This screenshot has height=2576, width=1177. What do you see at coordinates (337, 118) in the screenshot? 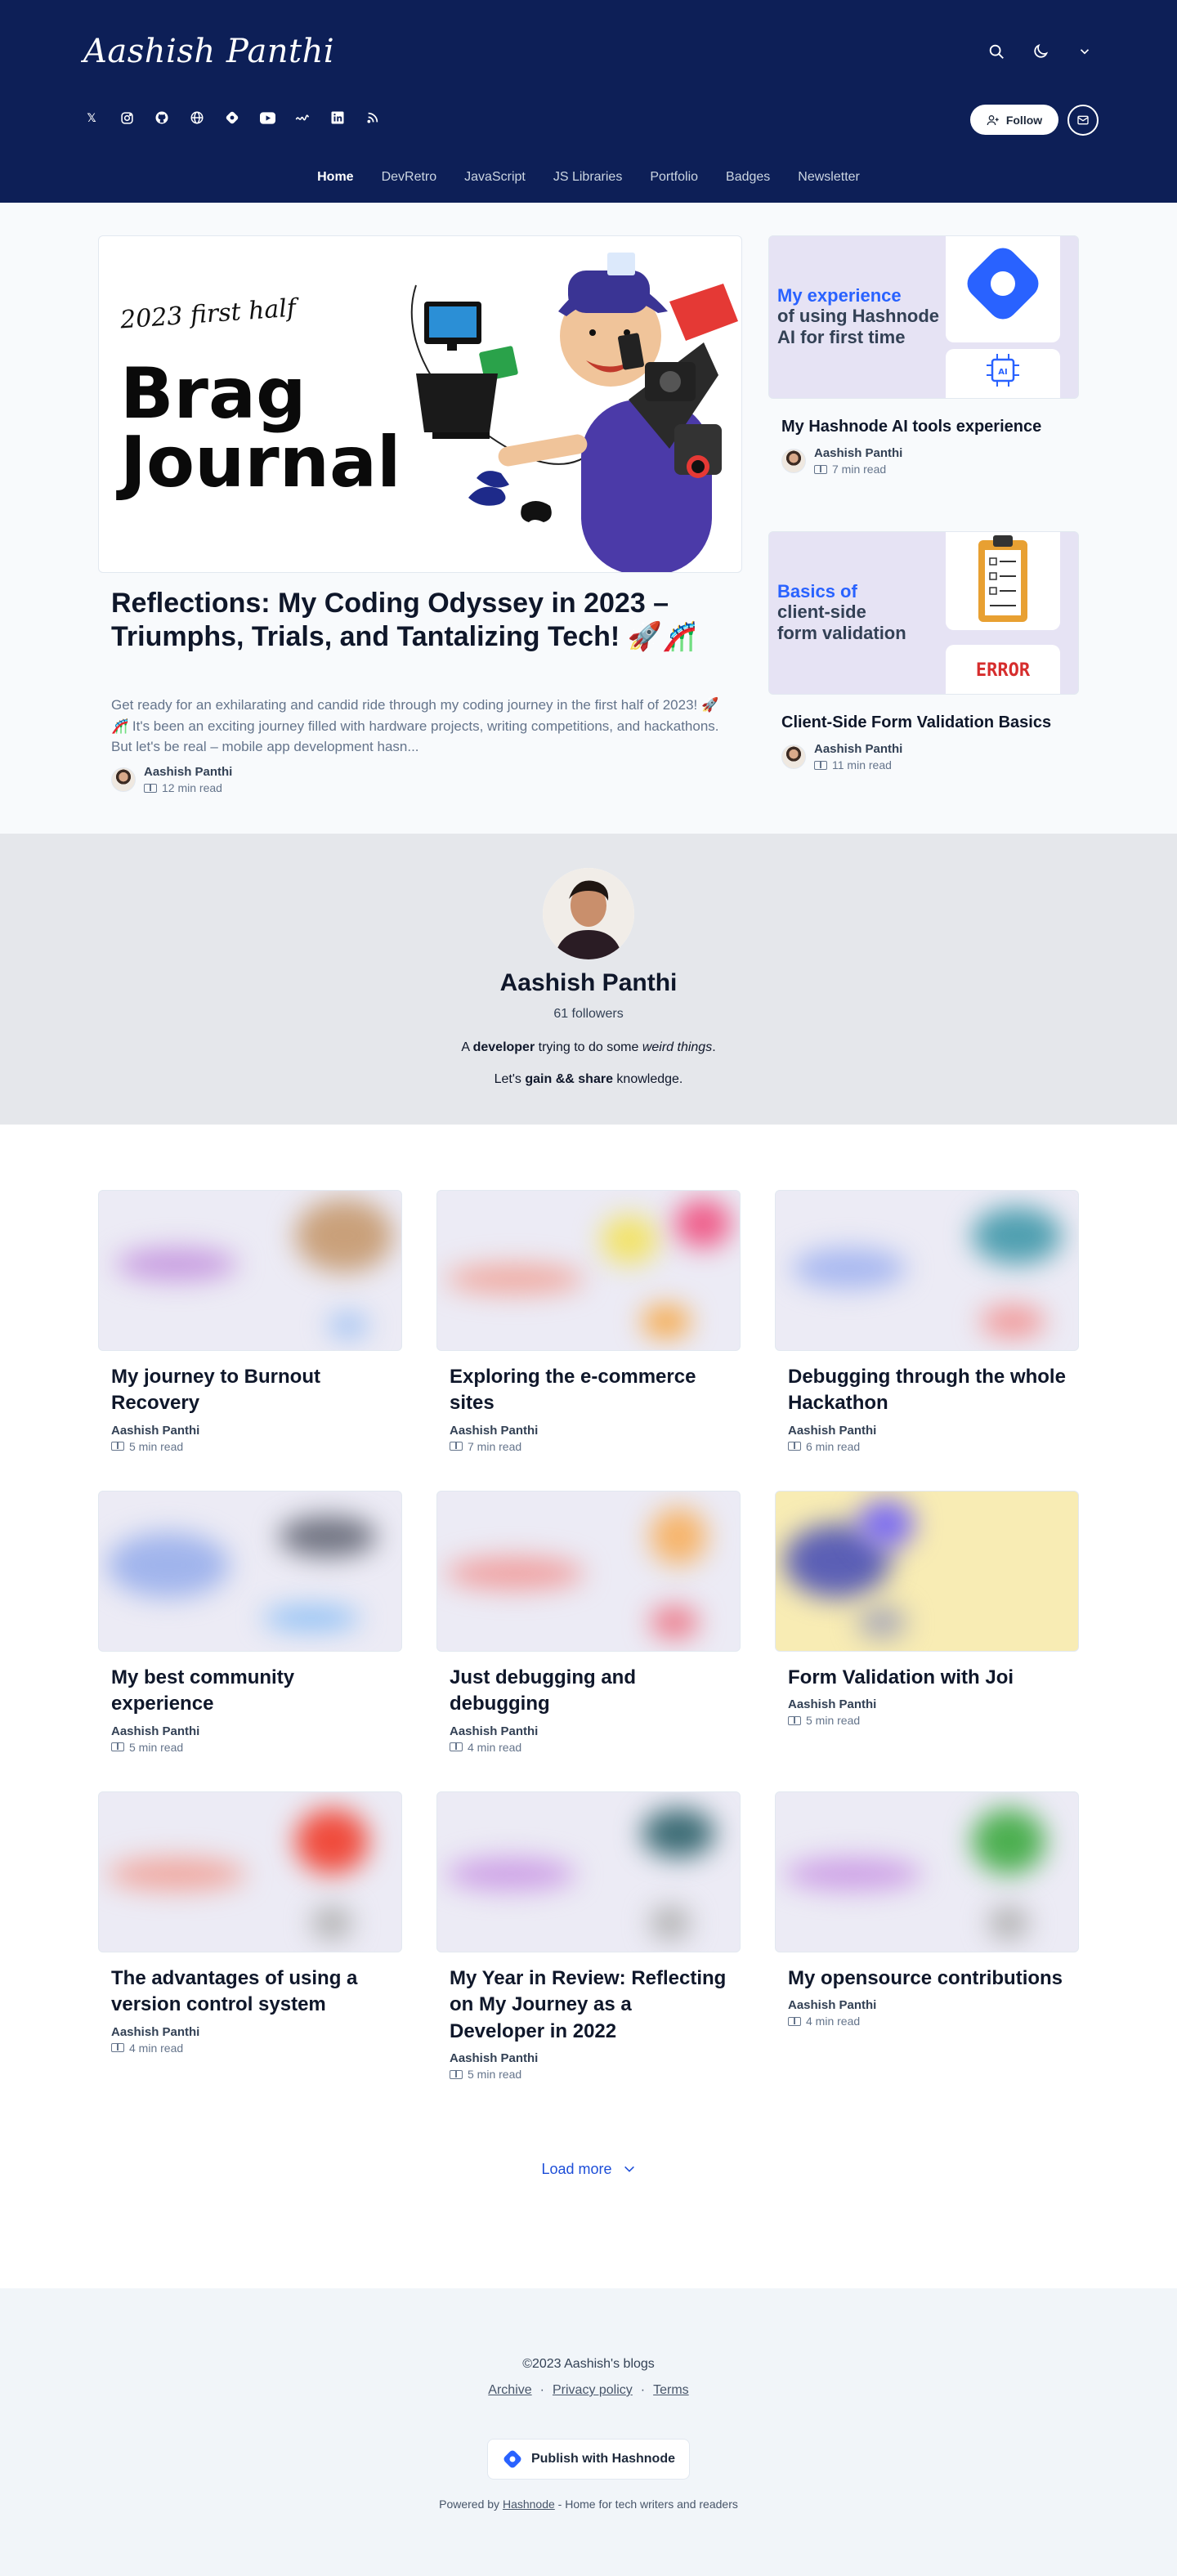
I see `linkedin-icon` at bounding box center [337, 118].